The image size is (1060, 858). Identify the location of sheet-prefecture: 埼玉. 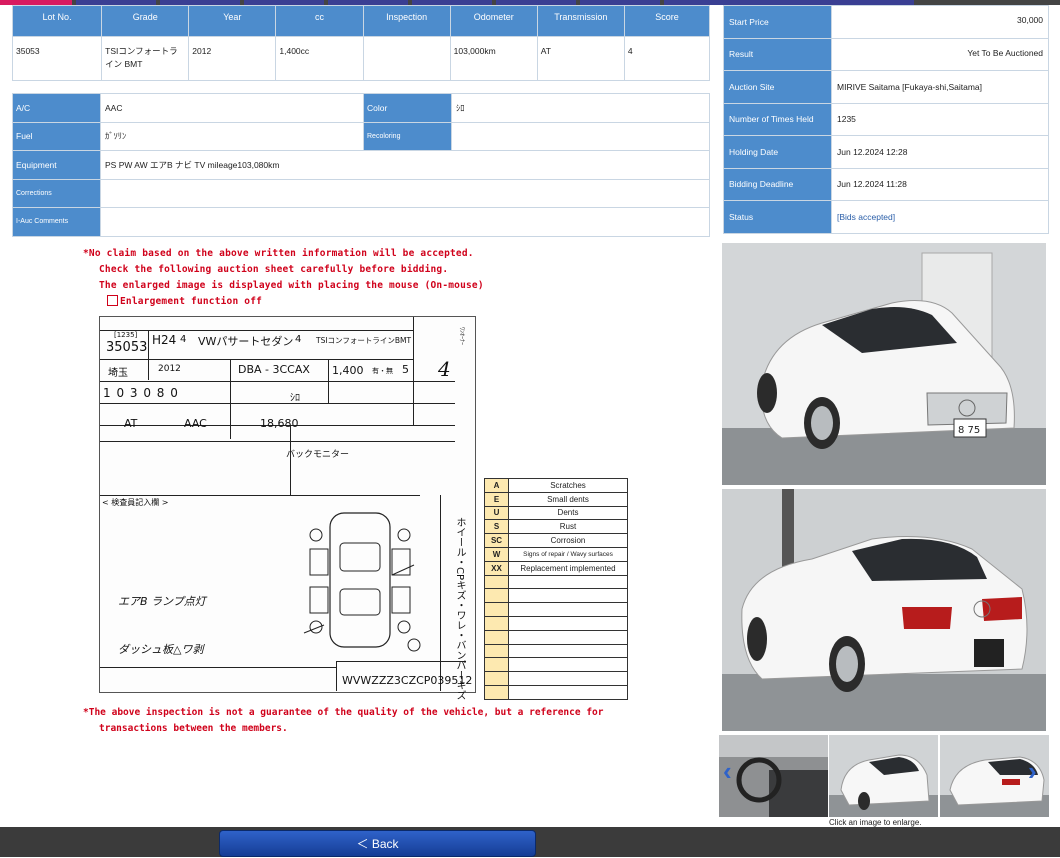
(118, 373).